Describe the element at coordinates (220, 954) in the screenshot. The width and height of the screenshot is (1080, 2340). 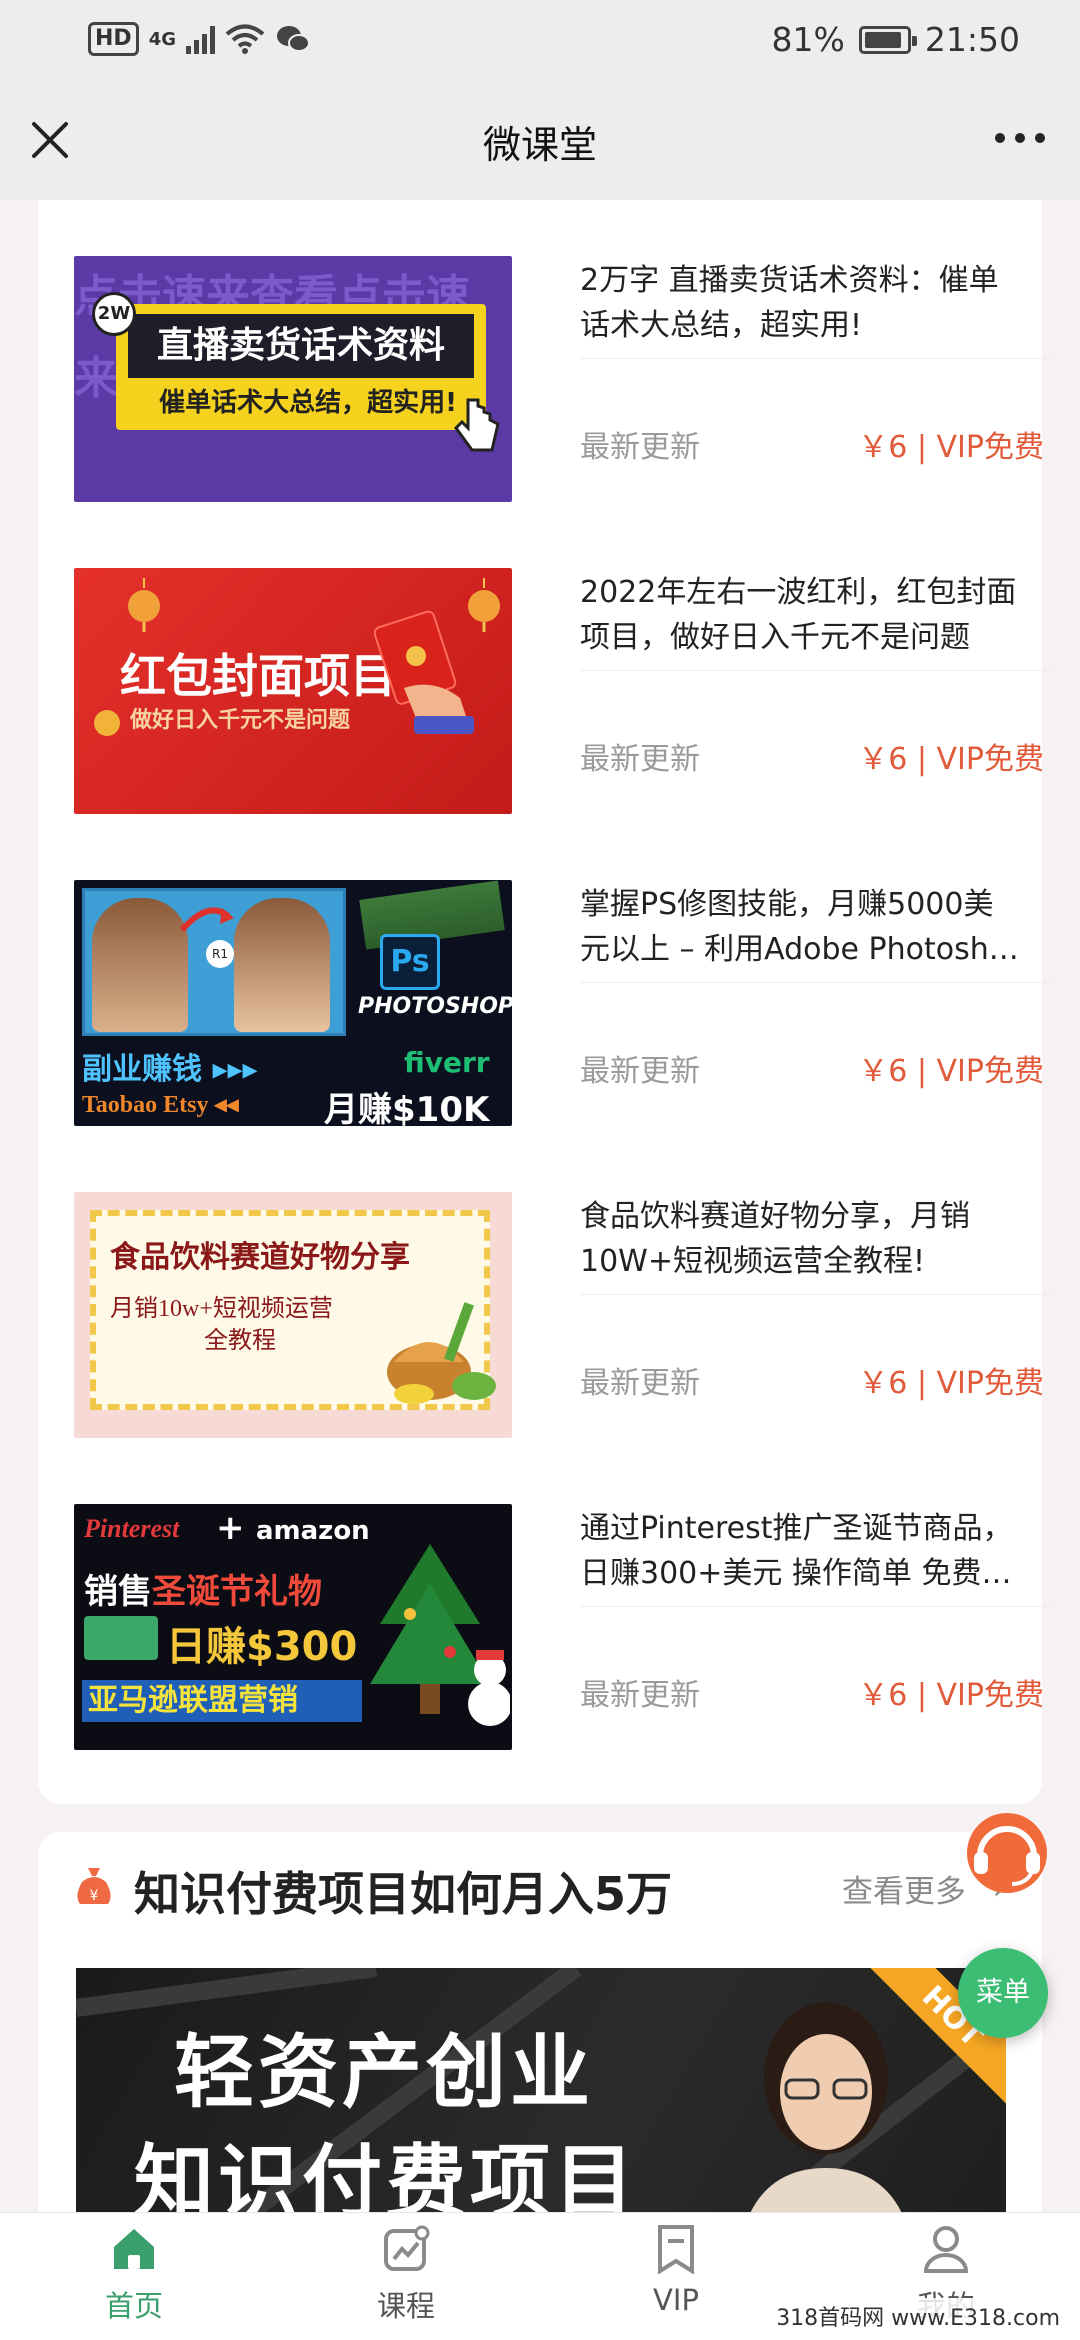
I see `ai-badge: R1` at that location.